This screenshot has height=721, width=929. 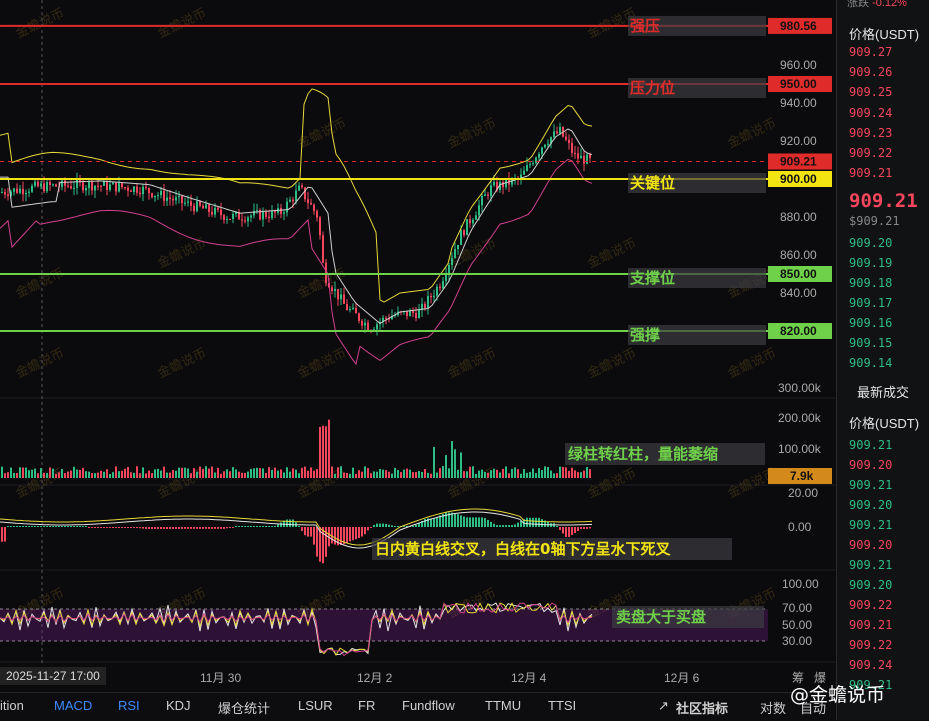 What do you see at coordinates (529, 678) in the screenshot?
I see `date-tick: 12月 4` at bounding box center [529, 678].